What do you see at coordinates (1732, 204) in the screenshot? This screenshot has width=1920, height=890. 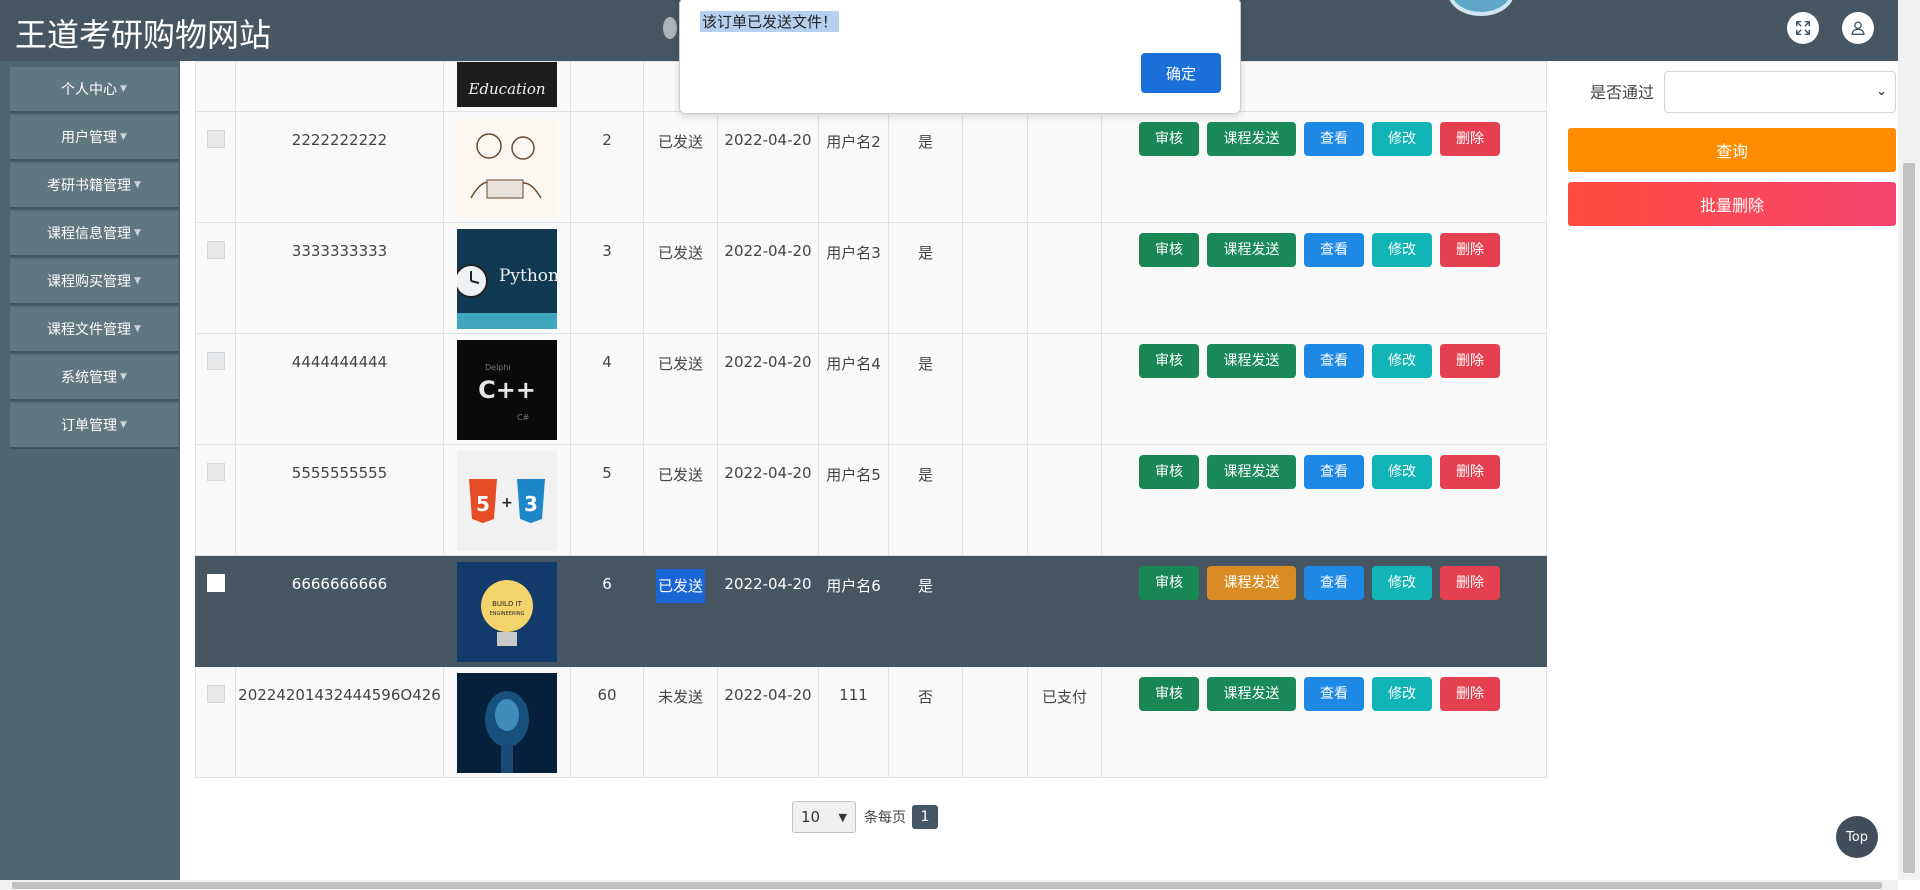 I see `batch-delete-button: 批量删除` at bounding box center [1732, 204].